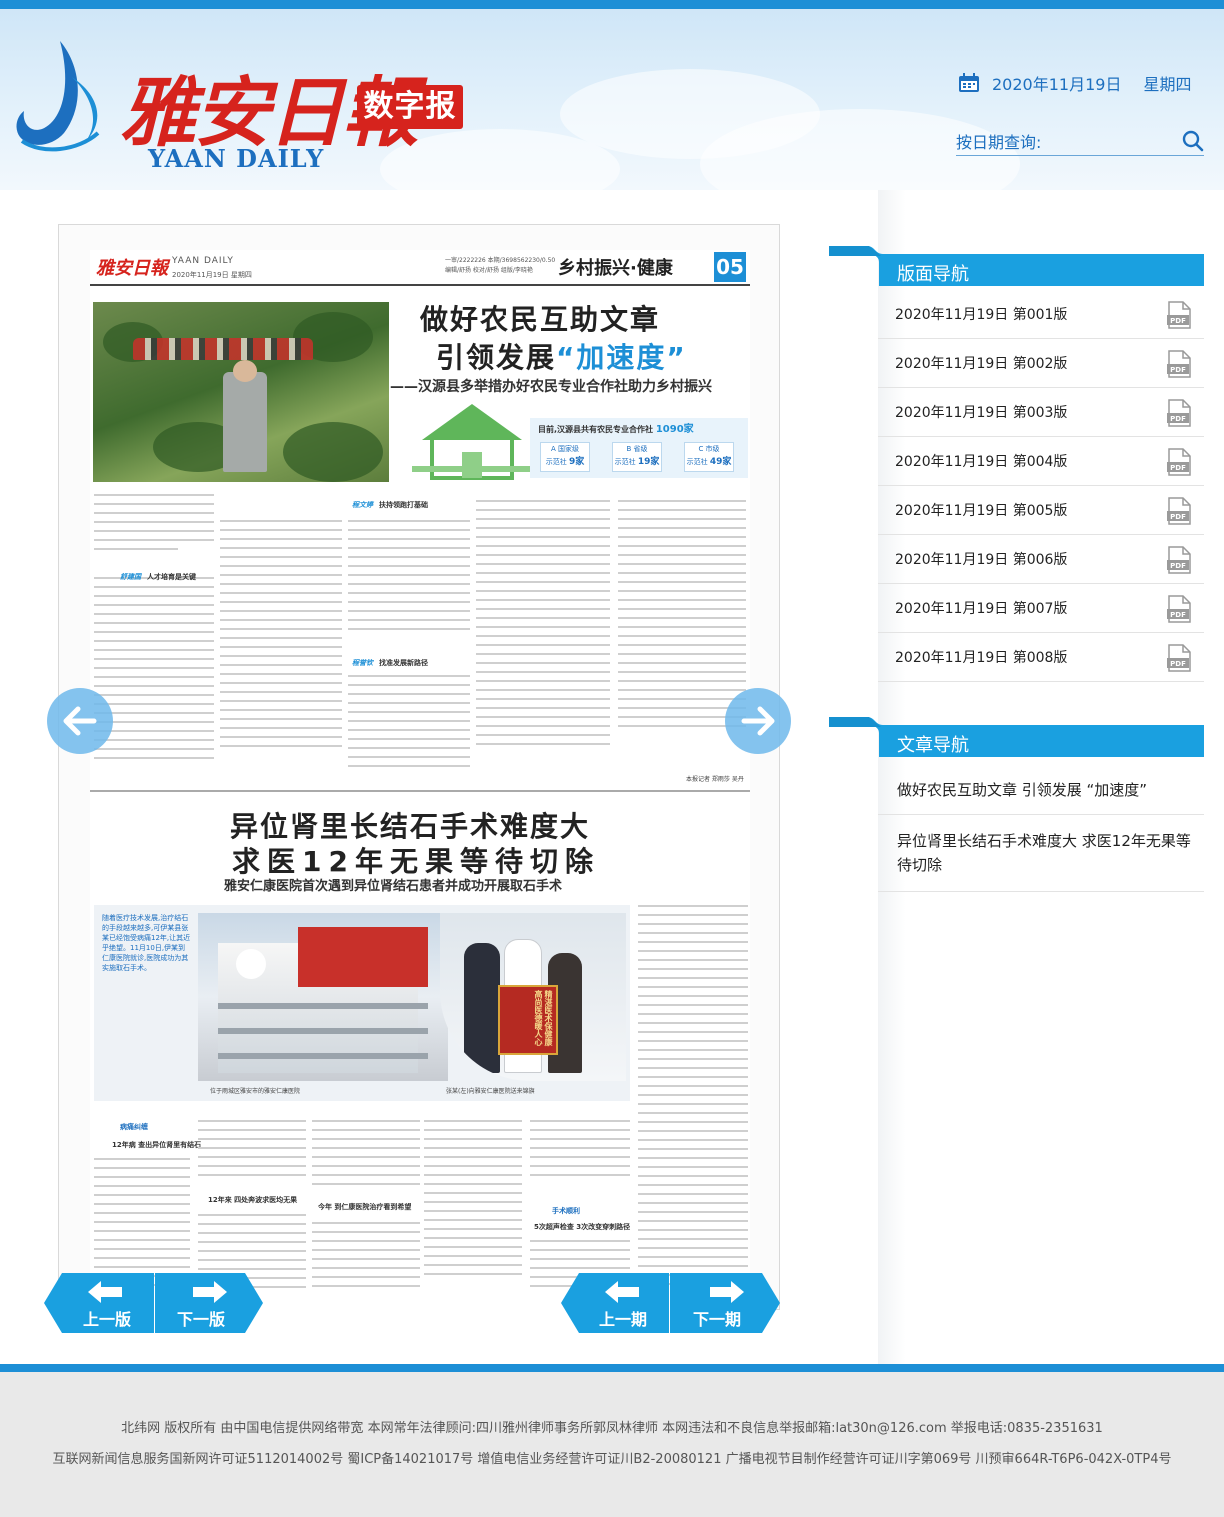 The width and height of the screenshot is (1224, 1517). I want to click on coop-stats-prefix: 目前,汉源县共有农民专业合作社, so click(596, 429).